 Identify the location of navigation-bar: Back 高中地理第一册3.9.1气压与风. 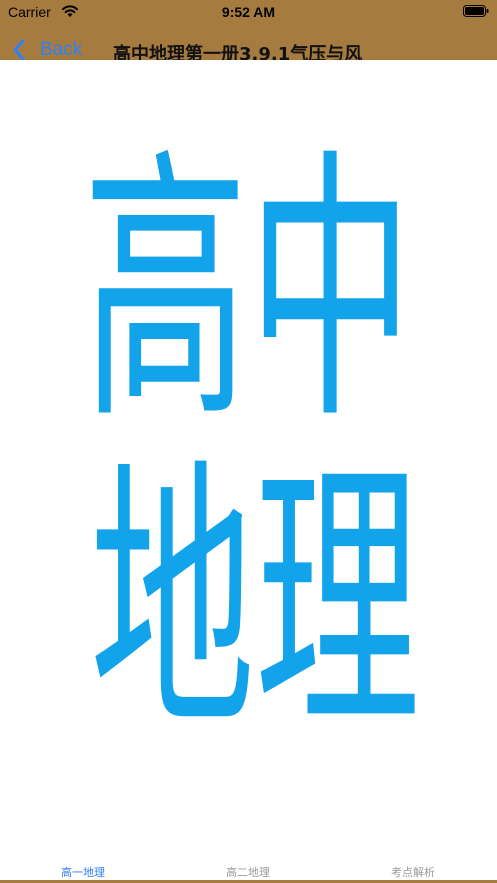
(248, 45).